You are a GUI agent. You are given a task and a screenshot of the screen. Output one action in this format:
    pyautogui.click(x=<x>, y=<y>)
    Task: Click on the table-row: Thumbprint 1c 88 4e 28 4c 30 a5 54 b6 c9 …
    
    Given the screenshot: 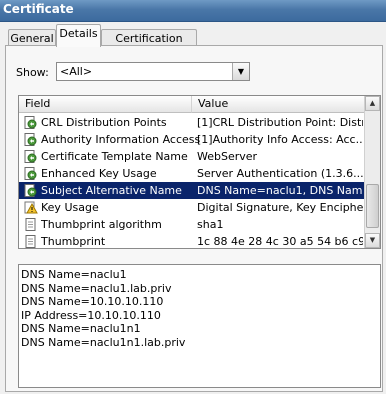 What is the action you would take?
    pyautogui.click(x=192, y=240)
    